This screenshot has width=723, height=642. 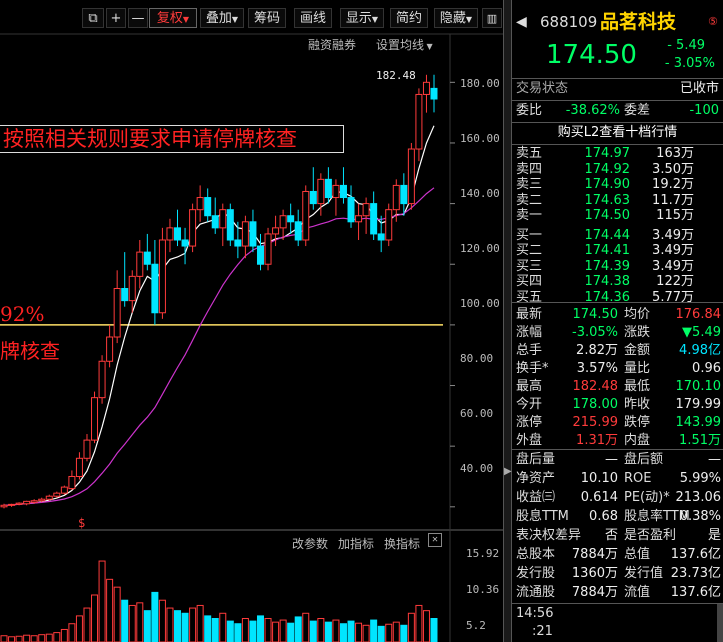 I want to click on stats-row: 涨幅 -3.05% 涨跌 ▼5.49, so click(x=617, y=333).